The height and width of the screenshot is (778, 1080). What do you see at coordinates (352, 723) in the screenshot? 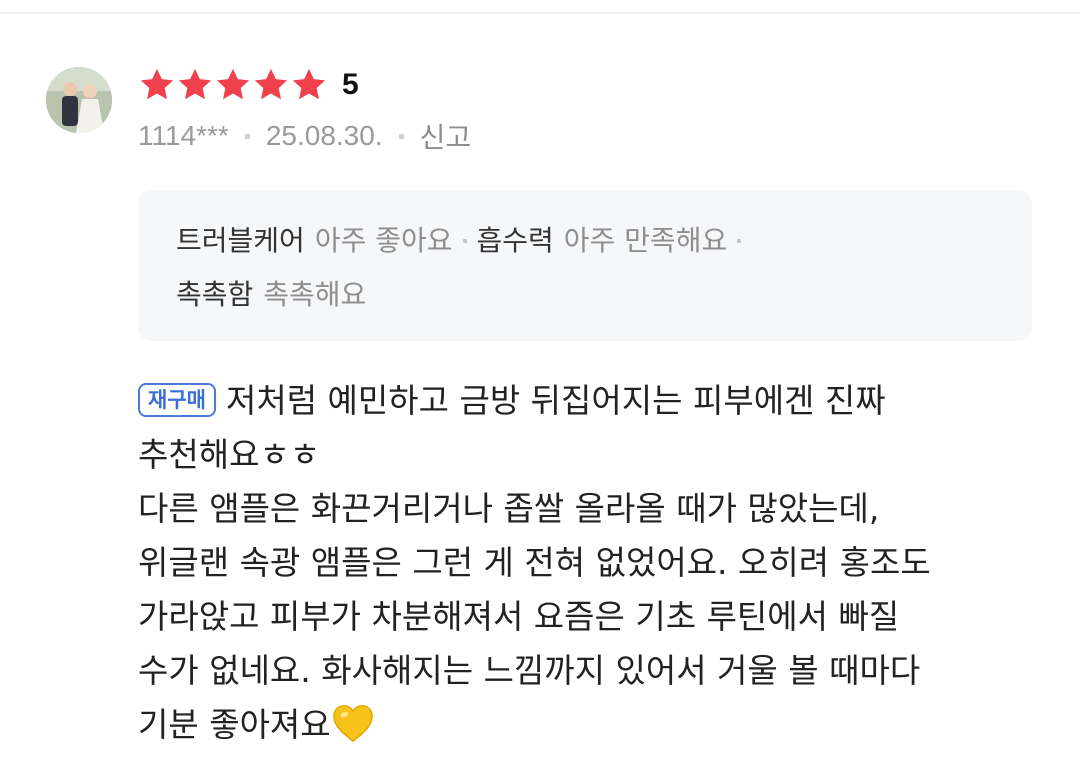
I see `yellow-heart-icon` at bounding box center [352, 723].